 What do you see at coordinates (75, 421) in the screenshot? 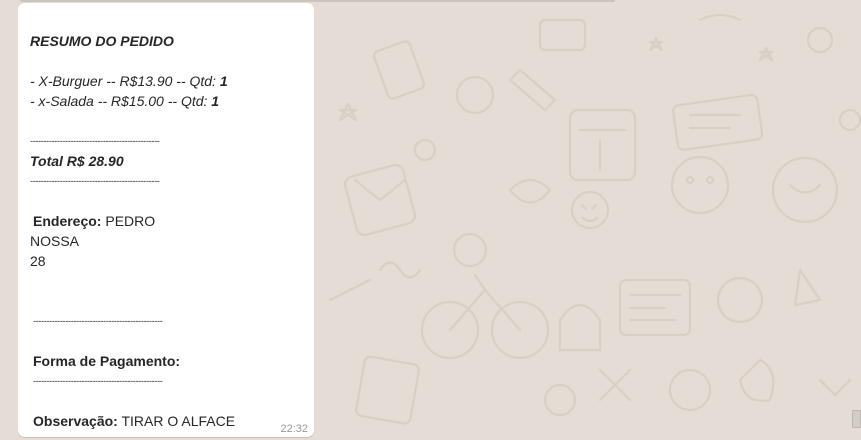
I see `observation-label: Observação:` at bounding box center [75, 421].